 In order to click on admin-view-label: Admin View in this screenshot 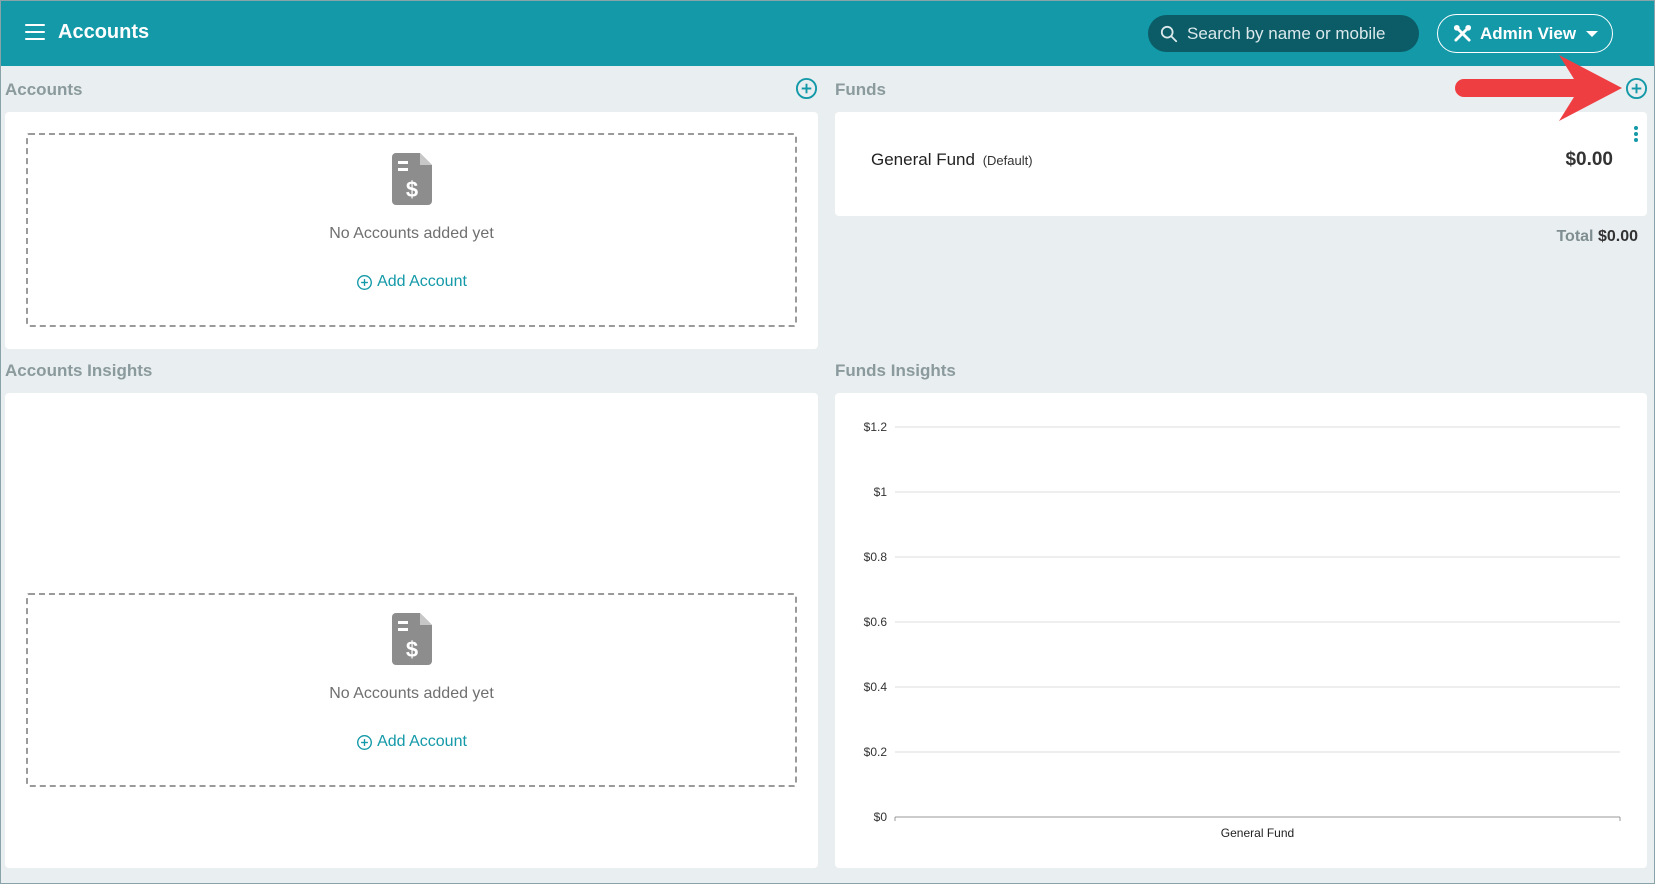, I will do `click(1528, 33)`.